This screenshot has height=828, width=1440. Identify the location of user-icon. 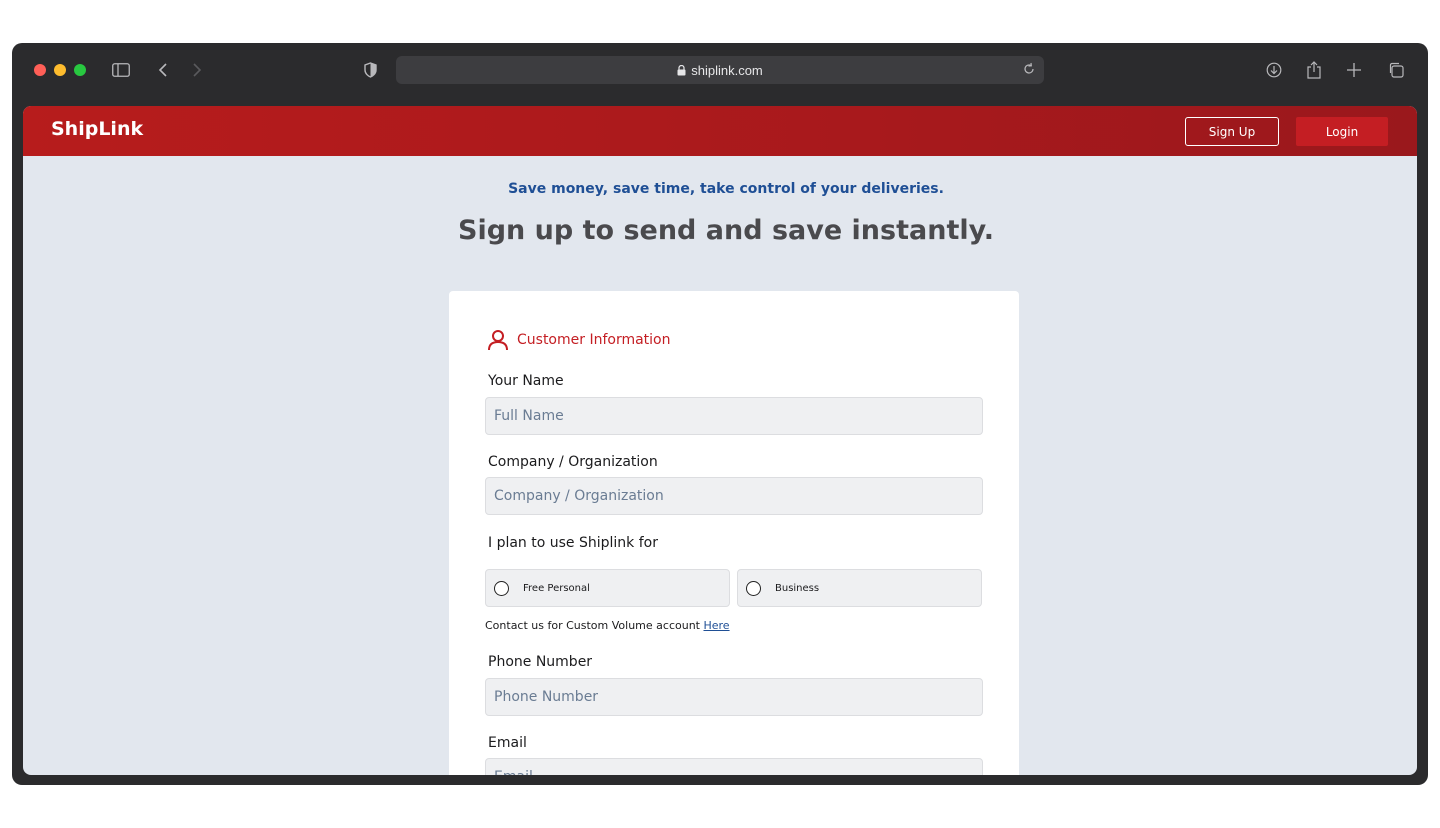
(498, 340).